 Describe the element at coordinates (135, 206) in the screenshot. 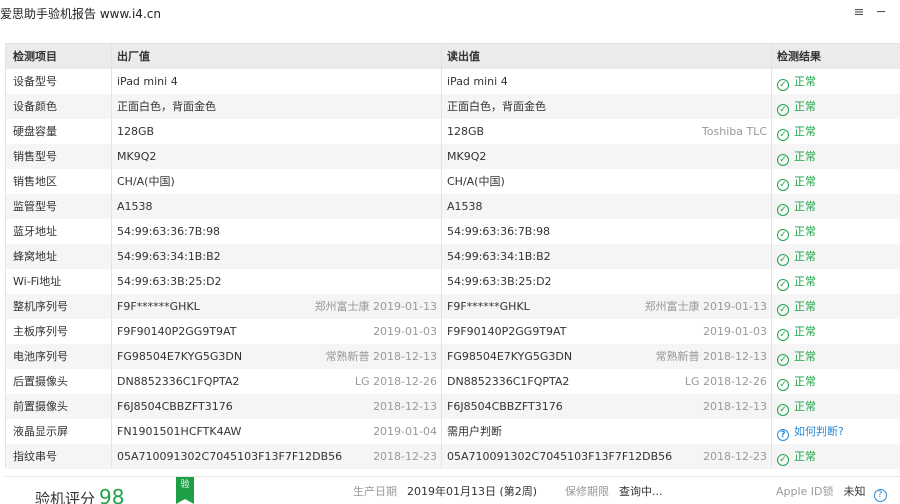

I see `factory-value: A1538` at that location.